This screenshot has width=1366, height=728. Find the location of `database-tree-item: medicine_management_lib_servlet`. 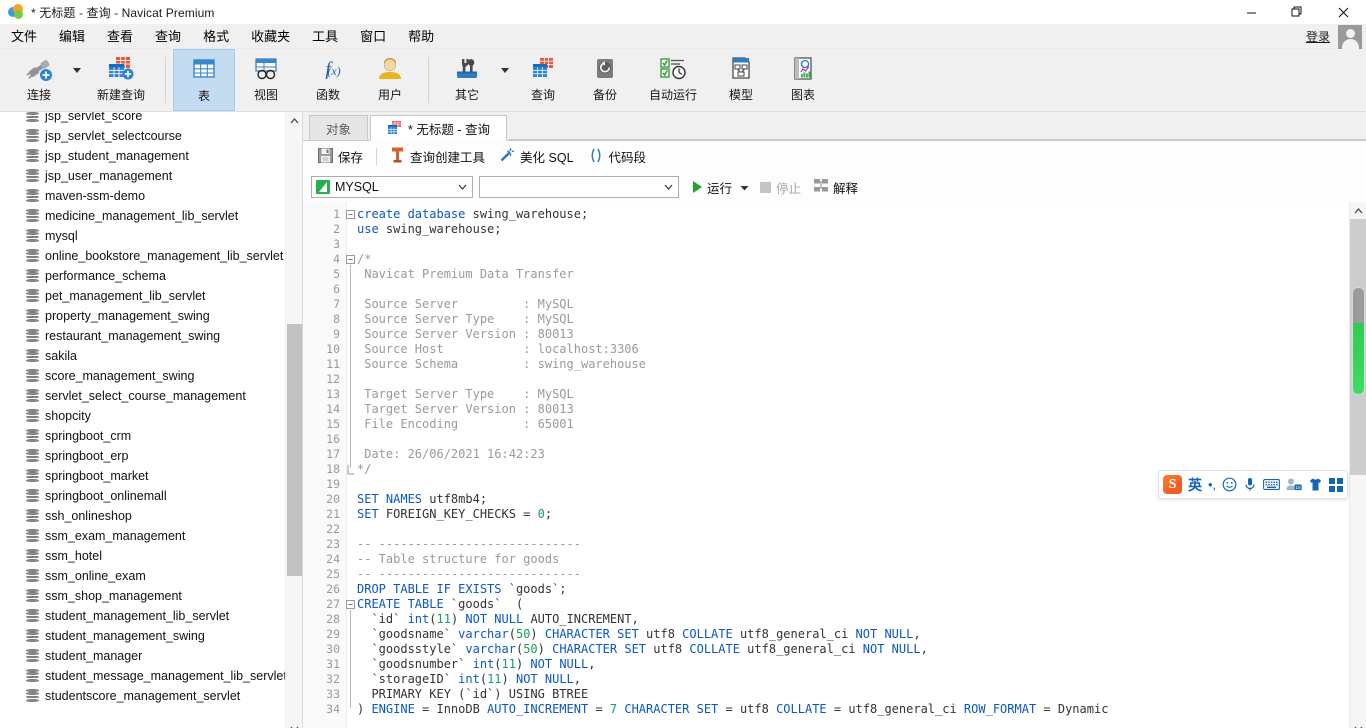

database-tree-item: medicine_management_lib_servlet is located at coordinates (151, 216).